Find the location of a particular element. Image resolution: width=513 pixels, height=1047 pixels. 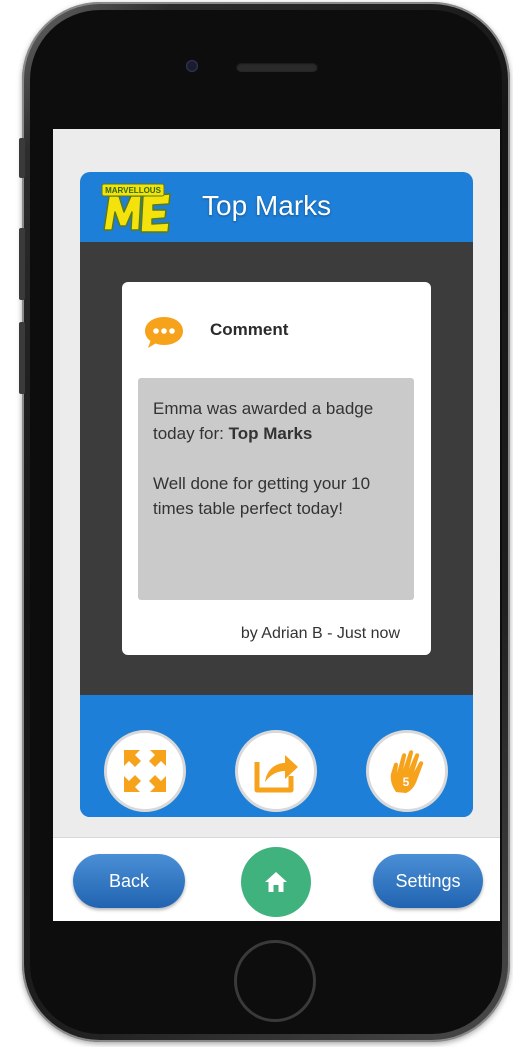

high-five-icon: 5 is located at coordinates (407, 771).